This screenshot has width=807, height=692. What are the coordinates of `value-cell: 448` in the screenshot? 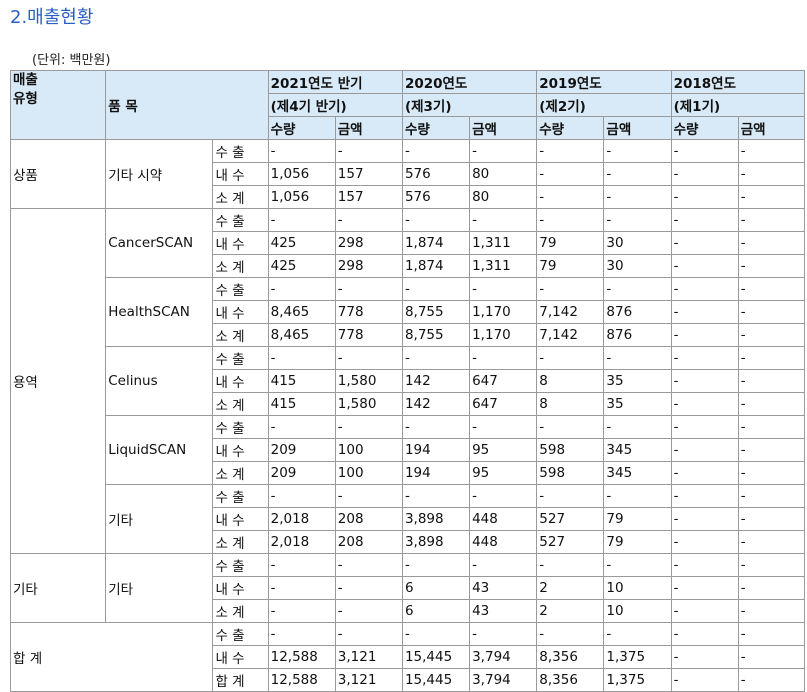 It's located at (503, 542).